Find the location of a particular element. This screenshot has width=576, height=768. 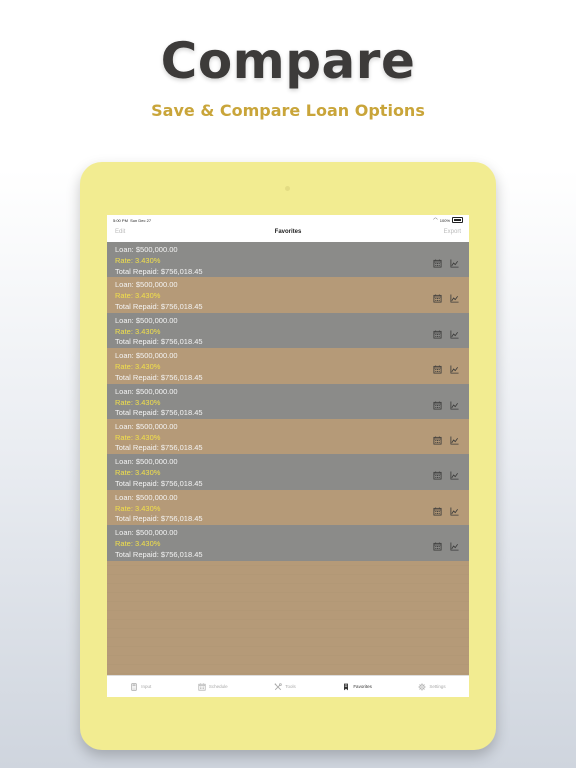

tab-input: Input is located at coordinates (141, 686).